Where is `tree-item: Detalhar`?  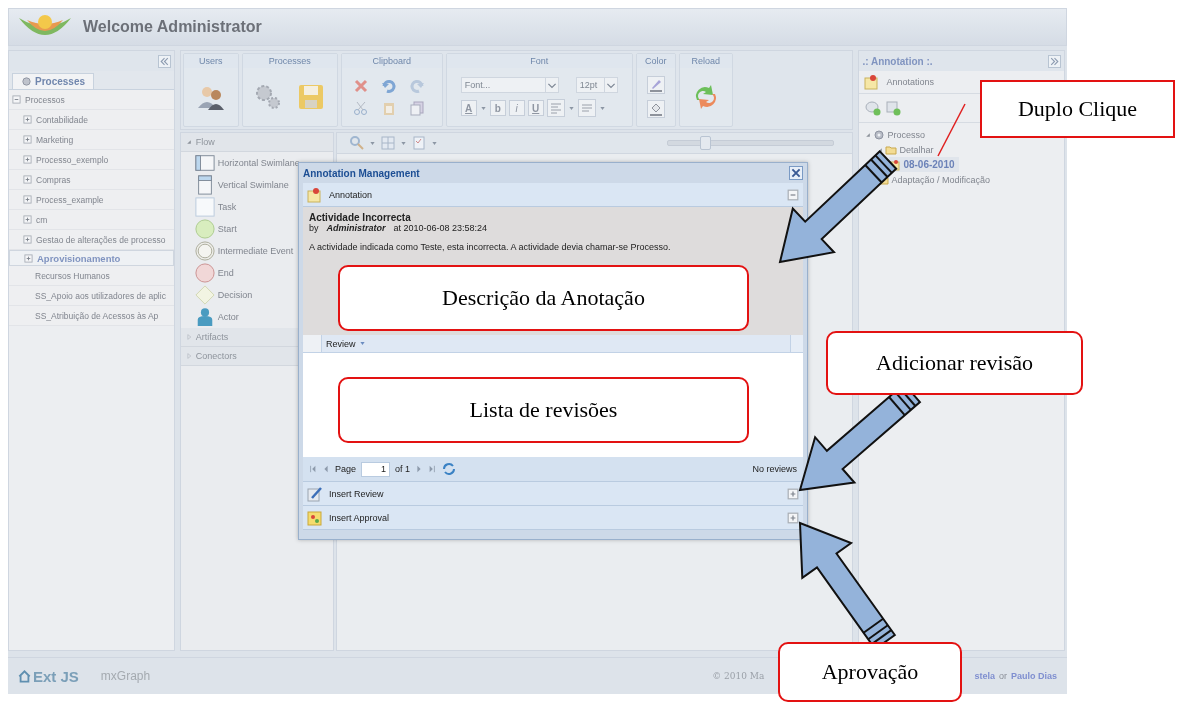 tree-item: Detalhar is located at coordinates (907, 149).